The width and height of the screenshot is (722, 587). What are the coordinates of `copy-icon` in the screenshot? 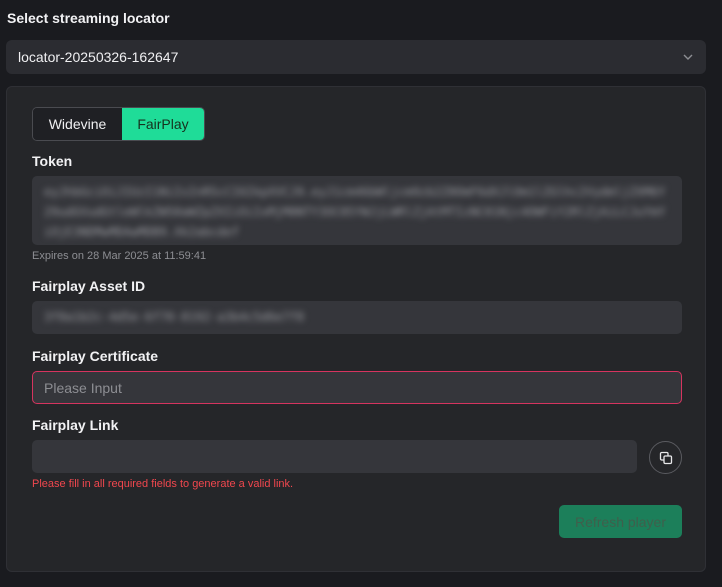 It's located at (665, 457).